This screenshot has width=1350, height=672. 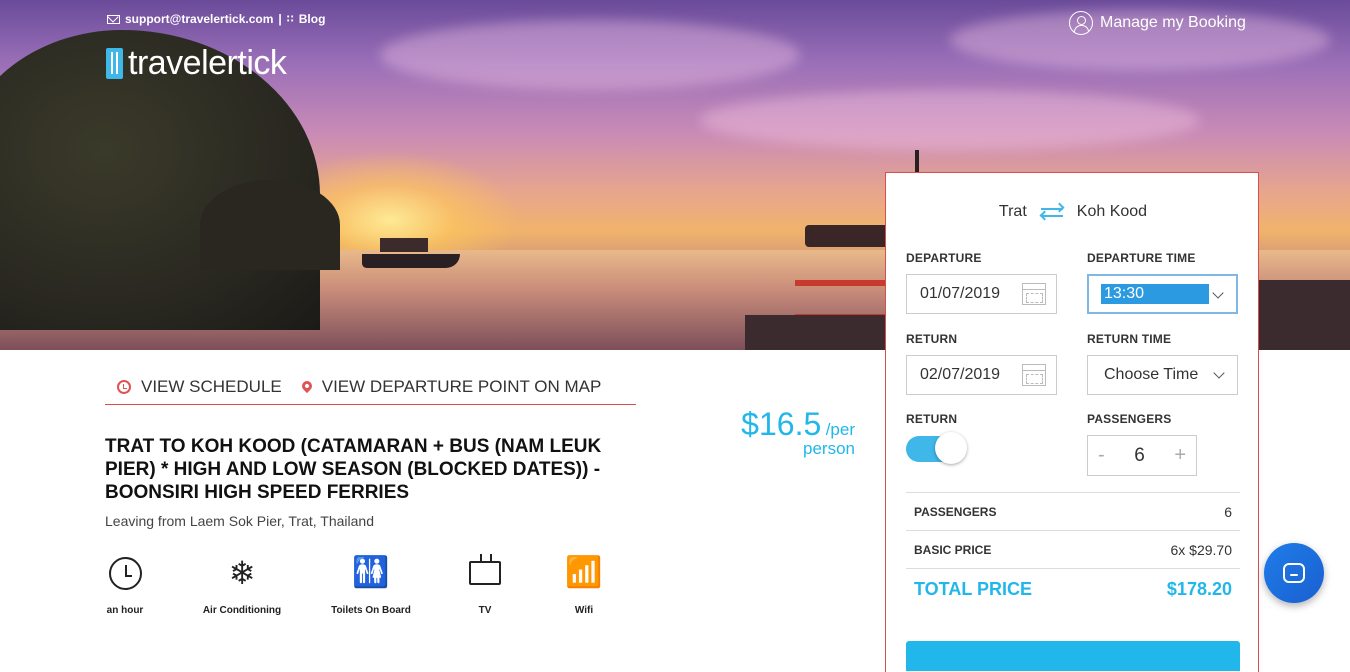 What do you see at coordinates (485, 585) in the screenshot?
I see `amenity-tv: TV` at bounding box center [485, 585].